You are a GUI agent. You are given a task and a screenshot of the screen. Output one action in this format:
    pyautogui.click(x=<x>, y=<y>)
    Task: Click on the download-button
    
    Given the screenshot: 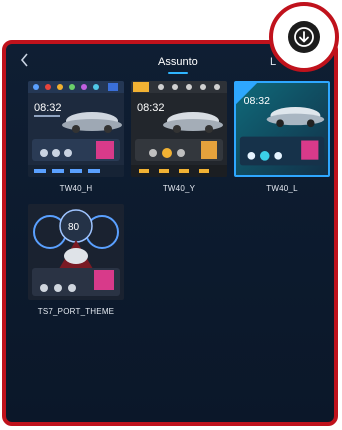 What is the action you would take?
    pyautogui.click(x=304, y=37)
    